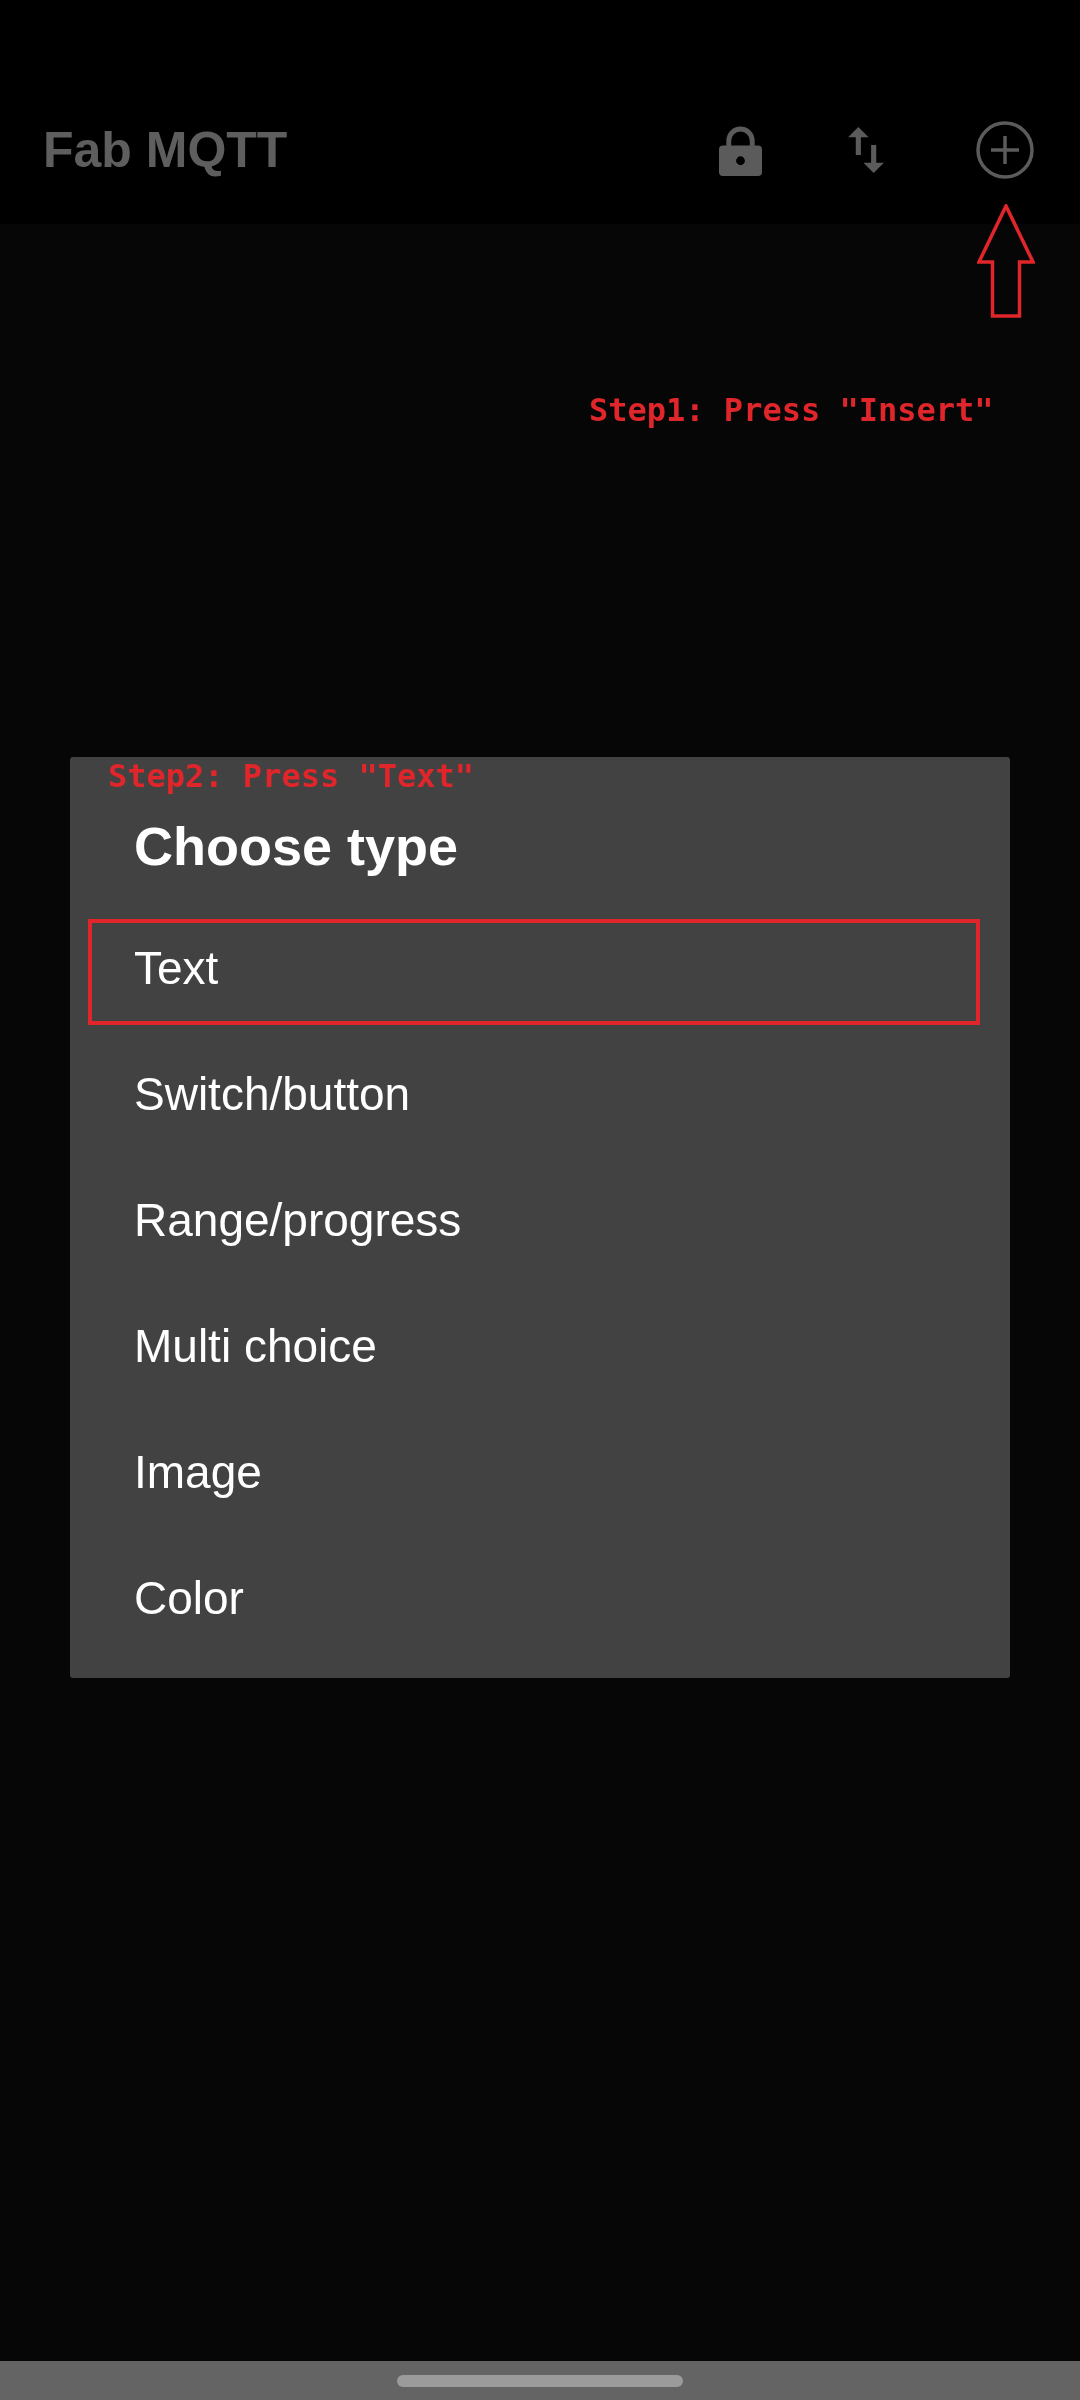  Describe the element at coordinates (540, 2381) in the screenshot. I see `gesture-handle` at that location.